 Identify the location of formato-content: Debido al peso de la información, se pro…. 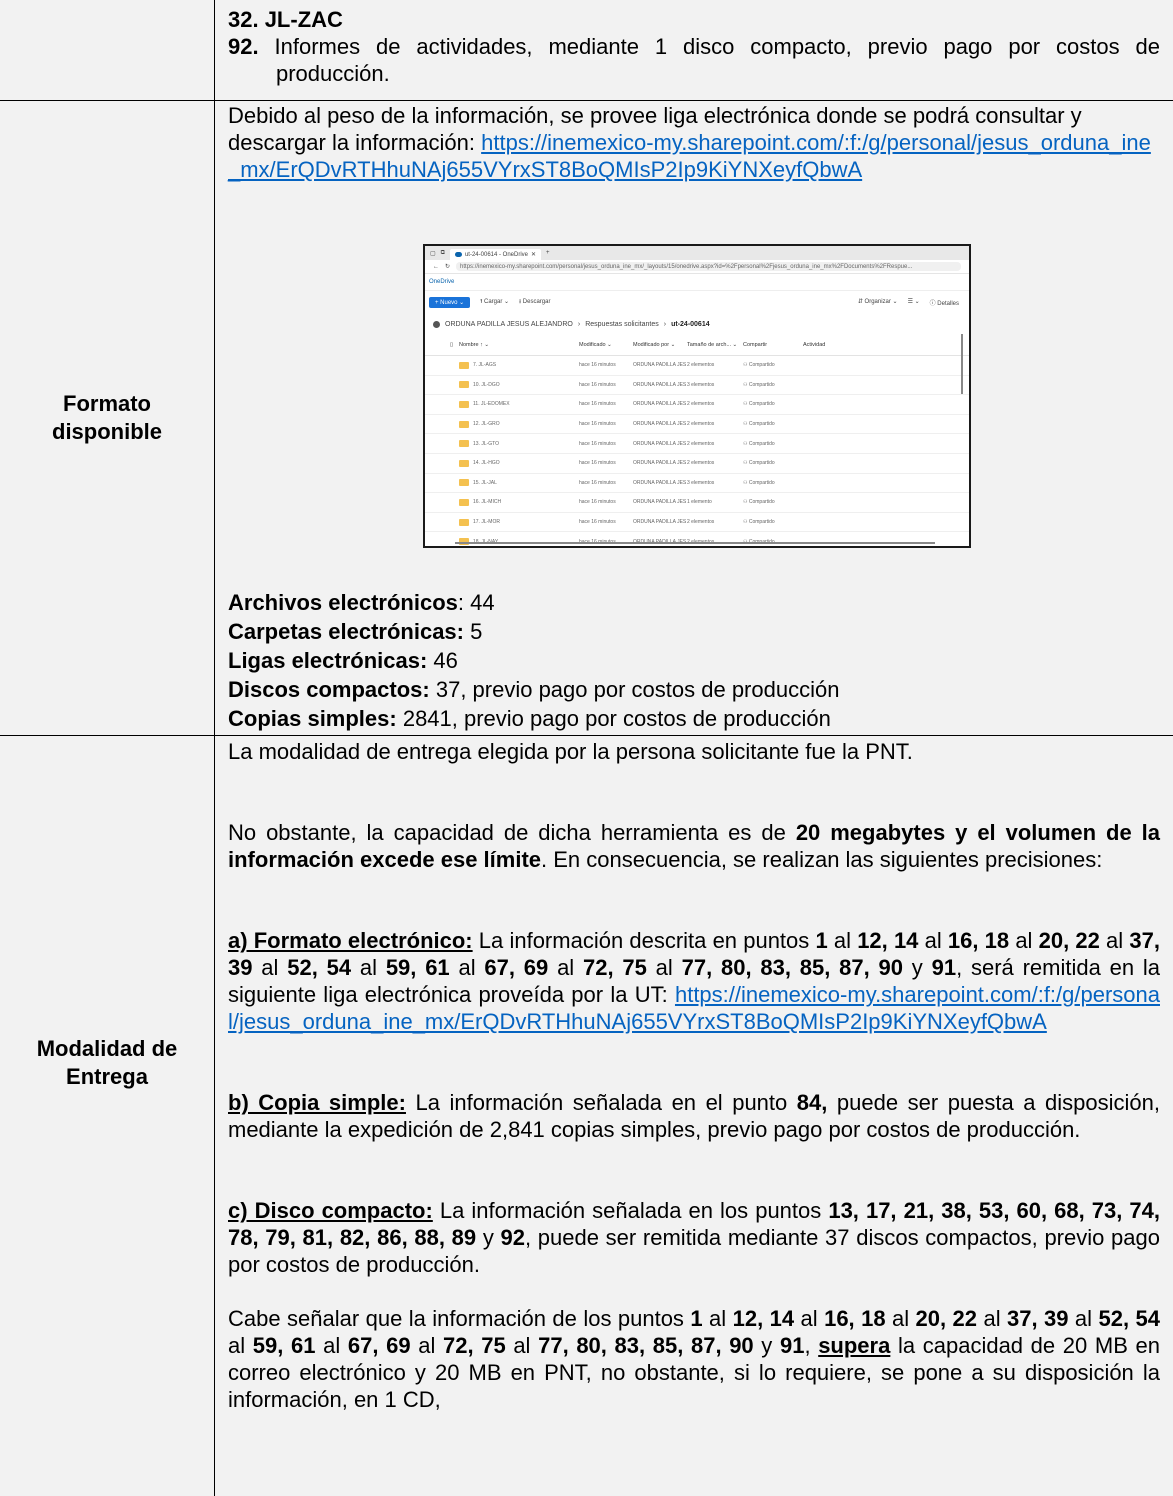
(694, 142).